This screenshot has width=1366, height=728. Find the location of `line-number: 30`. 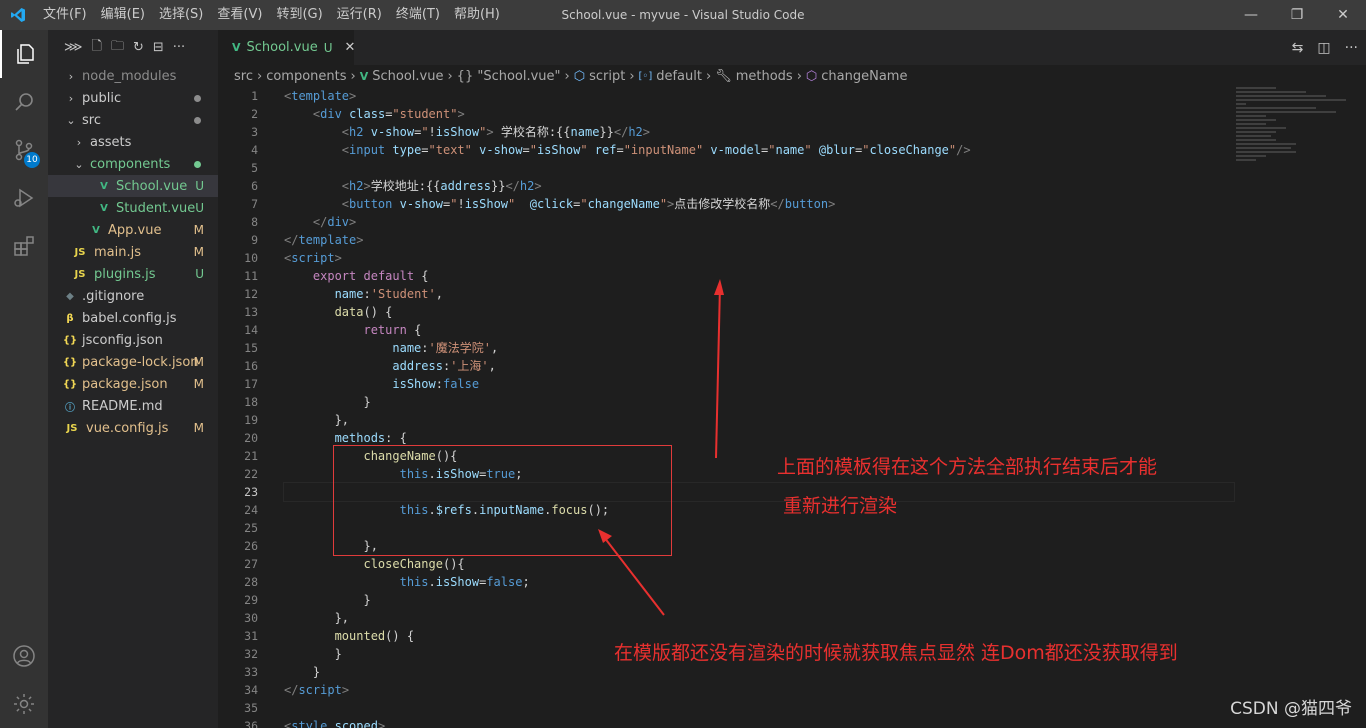

line-number: 30 is located at coordinates (251, 618).